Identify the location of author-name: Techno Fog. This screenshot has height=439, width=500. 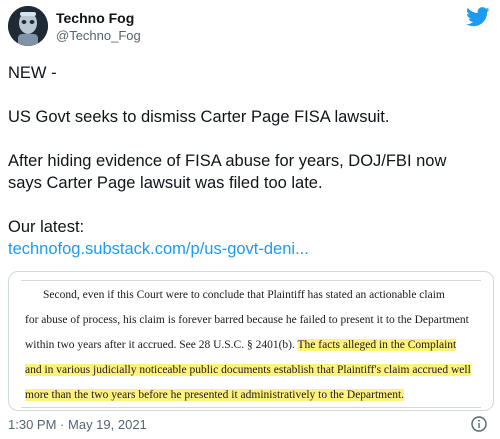
(95, 18).